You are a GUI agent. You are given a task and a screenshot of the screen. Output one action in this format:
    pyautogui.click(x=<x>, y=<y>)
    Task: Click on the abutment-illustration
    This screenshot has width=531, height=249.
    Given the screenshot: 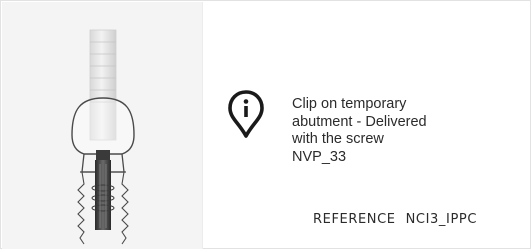 What is the action you would take?
    pyautogui.click(x=103, y=137)
    